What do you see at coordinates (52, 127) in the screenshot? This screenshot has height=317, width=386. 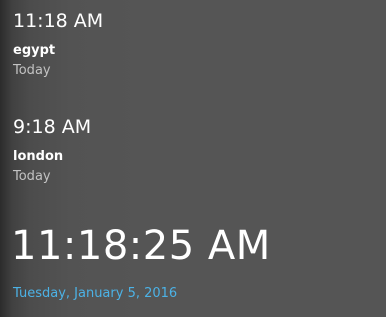 I see `clock-time: 9:18 AM` at bounding box center [52, 127].